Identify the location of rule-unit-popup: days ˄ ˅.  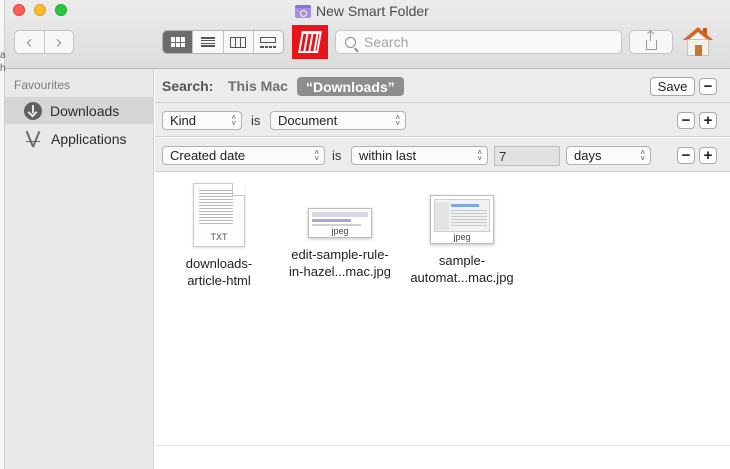
(608, 155).